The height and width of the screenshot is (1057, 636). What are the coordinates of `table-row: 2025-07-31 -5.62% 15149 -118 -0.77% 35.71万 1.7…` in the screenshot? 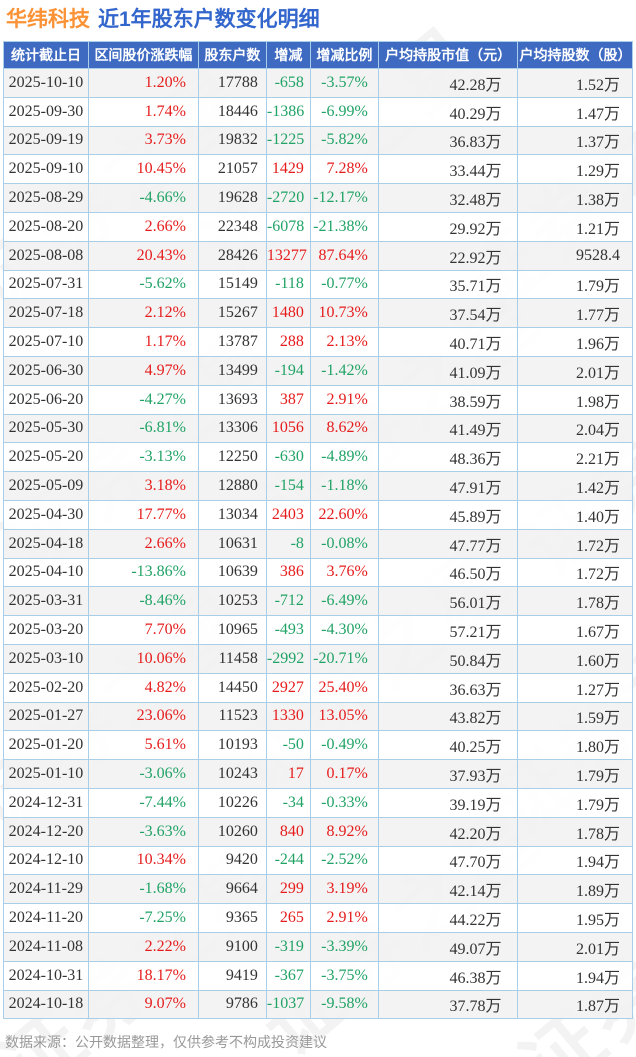 It's located at (318, 284).